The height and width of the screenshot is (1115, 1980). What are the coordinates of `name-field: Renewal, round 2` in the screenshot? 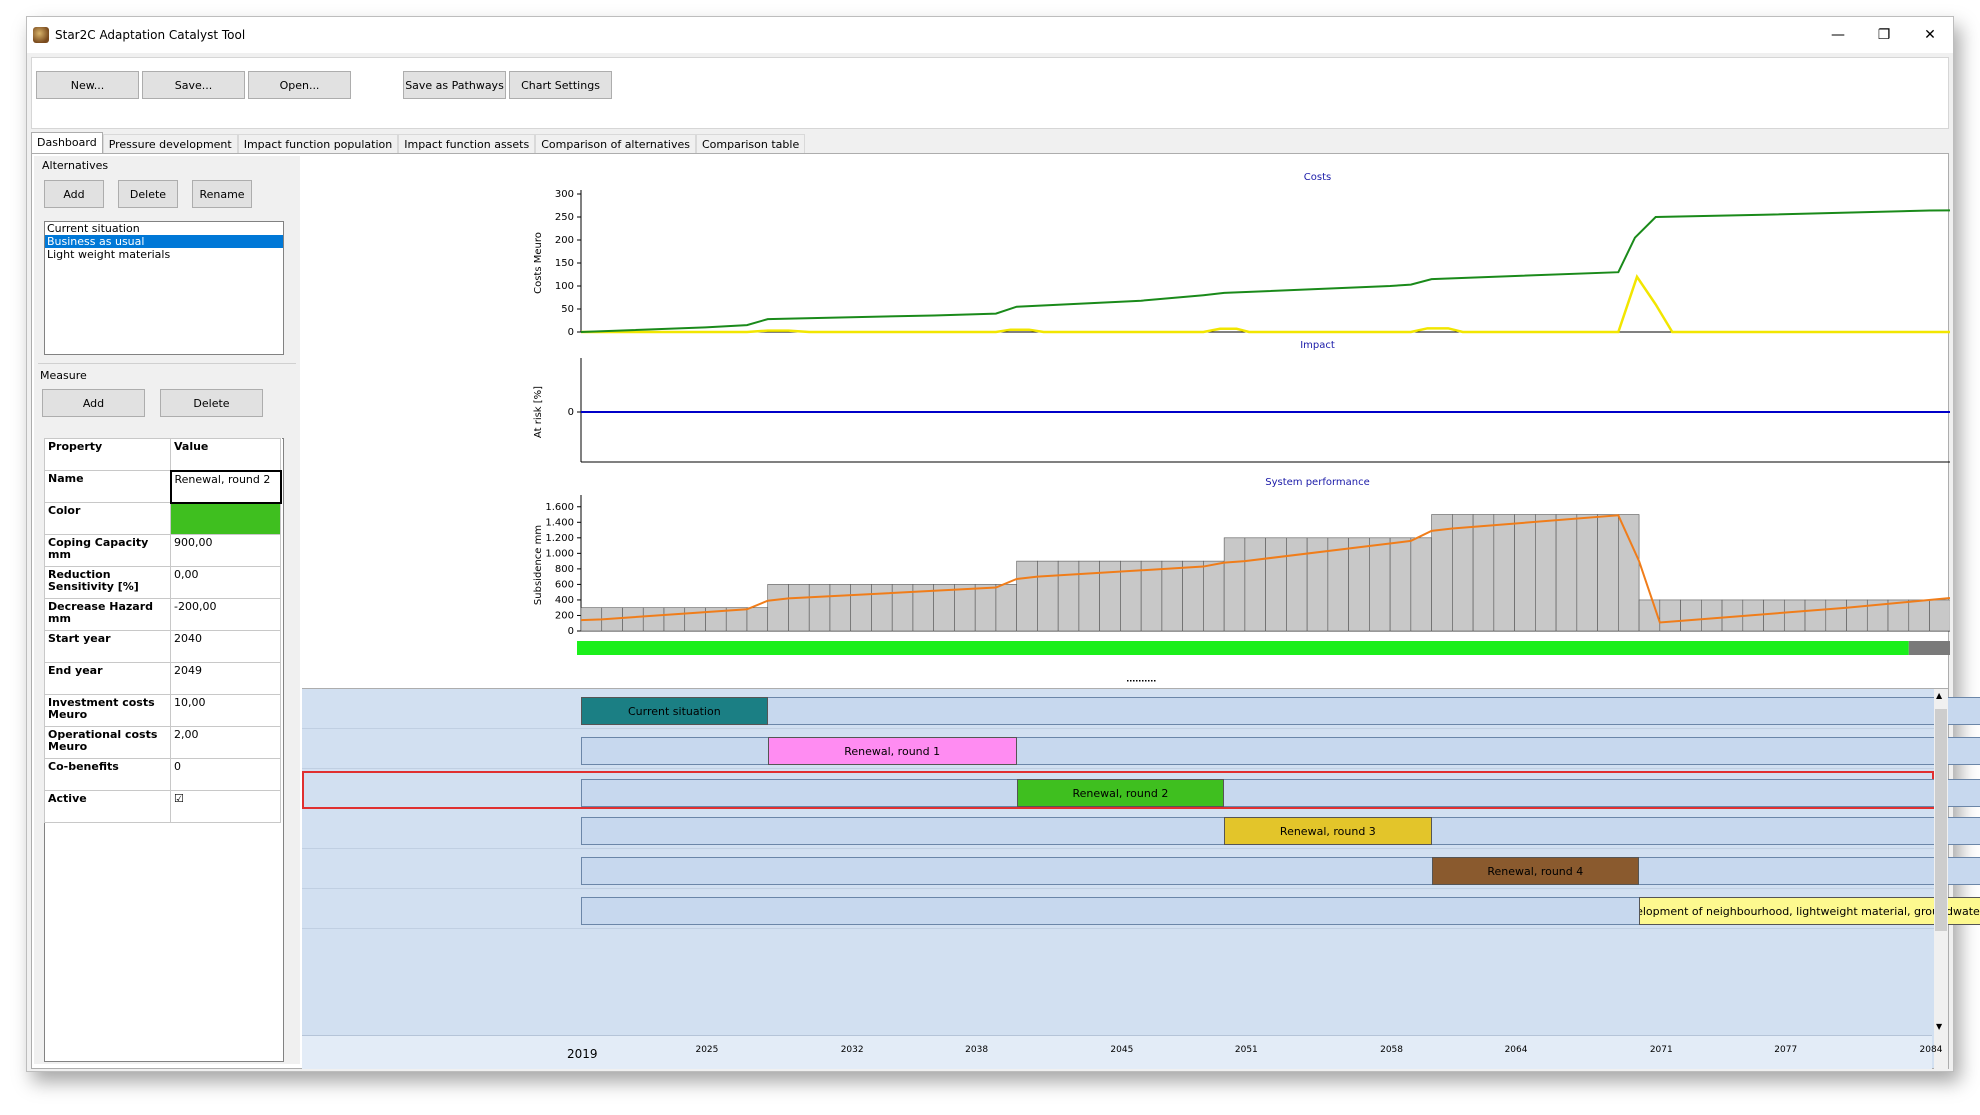 It's located at (225, 486).